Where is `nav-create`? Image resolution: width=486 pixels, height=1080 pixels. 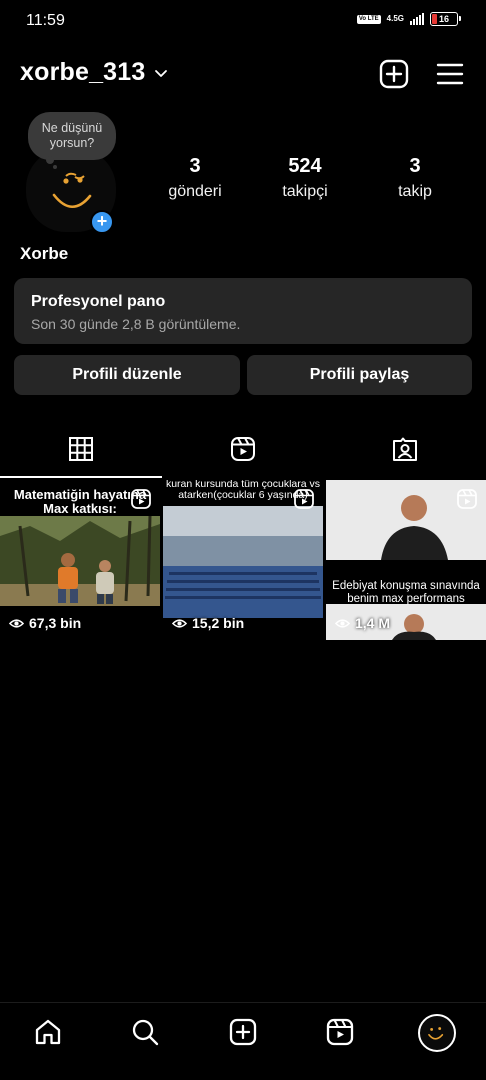
nav-create is located at coordinates (243, 1032).